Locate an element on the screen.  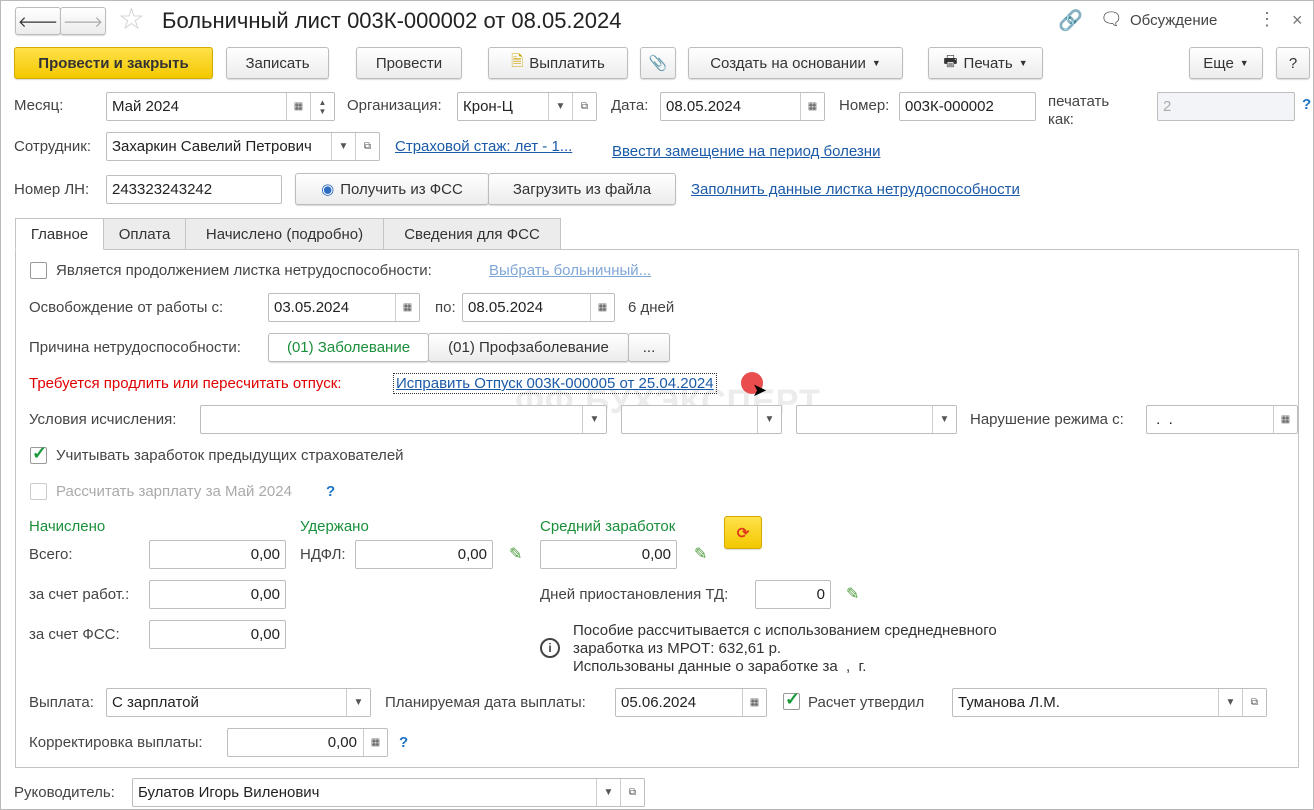
more-vertical-icon: ⋮ is located at coordinates (1267, 19).